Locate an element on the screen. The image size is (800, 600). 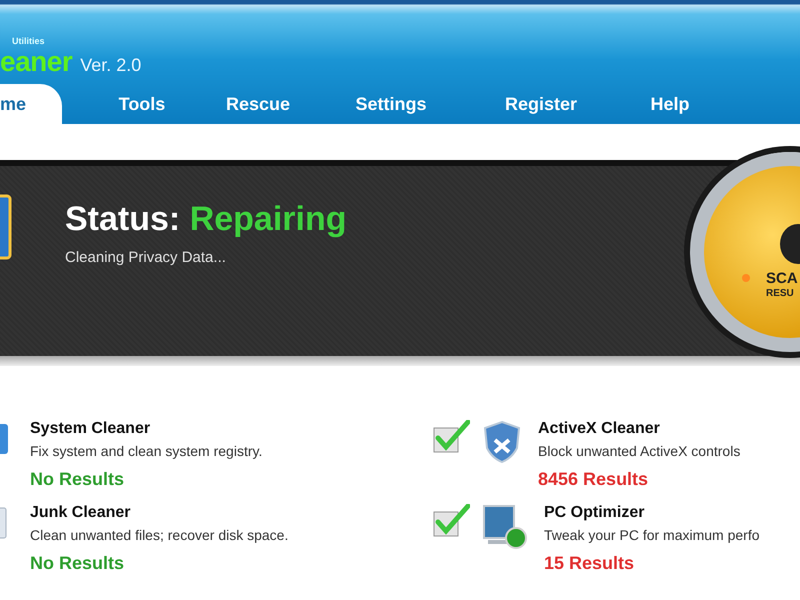
module-result: 15 Results is located at coordinates (590, 563).